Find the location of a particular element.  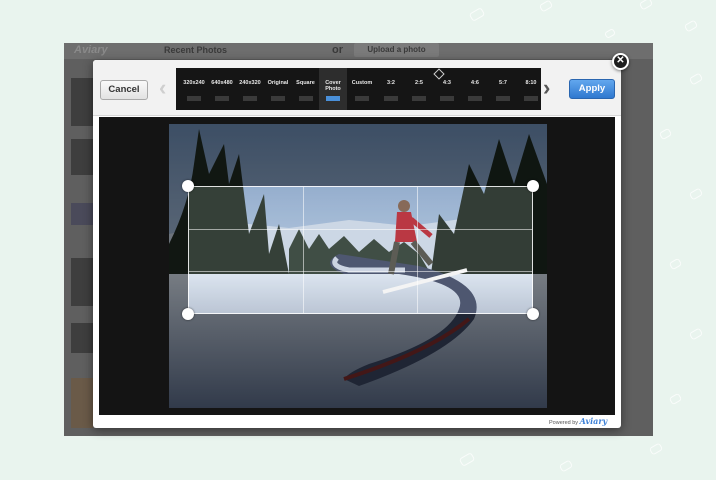

aspect-ratio-label: 8:10 is located at coordinates (531, 83).